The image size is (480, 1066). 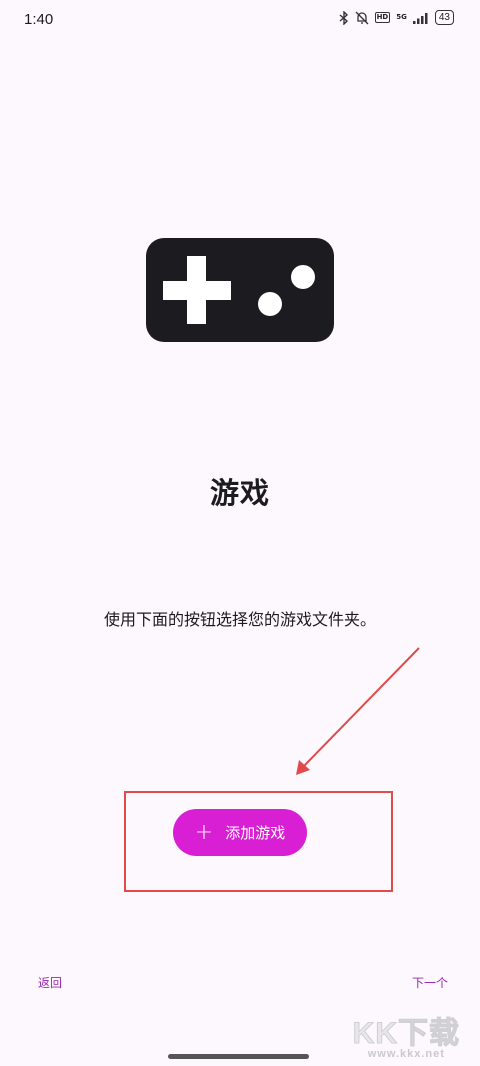 What do you see at coordinates (382, 17) in the screenshot?
I see `hd-badge: HD` at bounding box center [382, 17].